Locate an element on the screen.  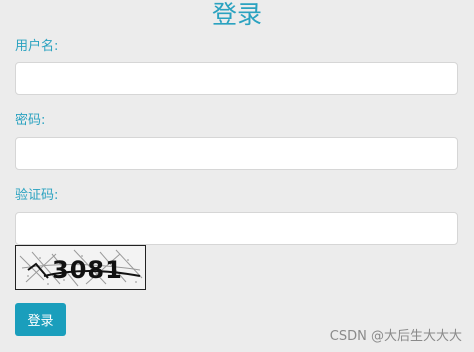
username-label: 用户名: is located at coordinates (37, 46).